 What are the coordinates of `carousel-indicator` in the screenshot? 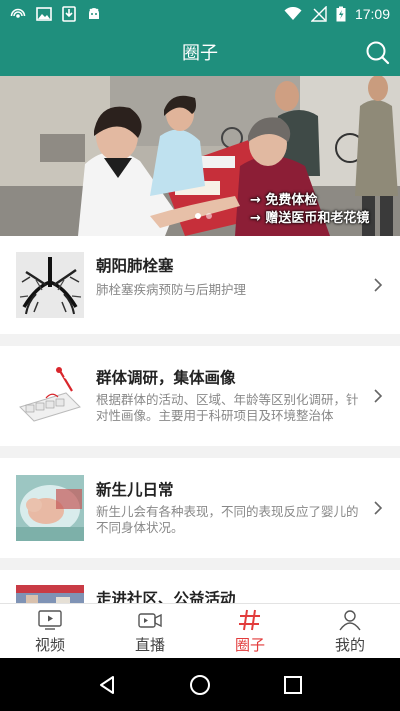 It's located at (203, 216).